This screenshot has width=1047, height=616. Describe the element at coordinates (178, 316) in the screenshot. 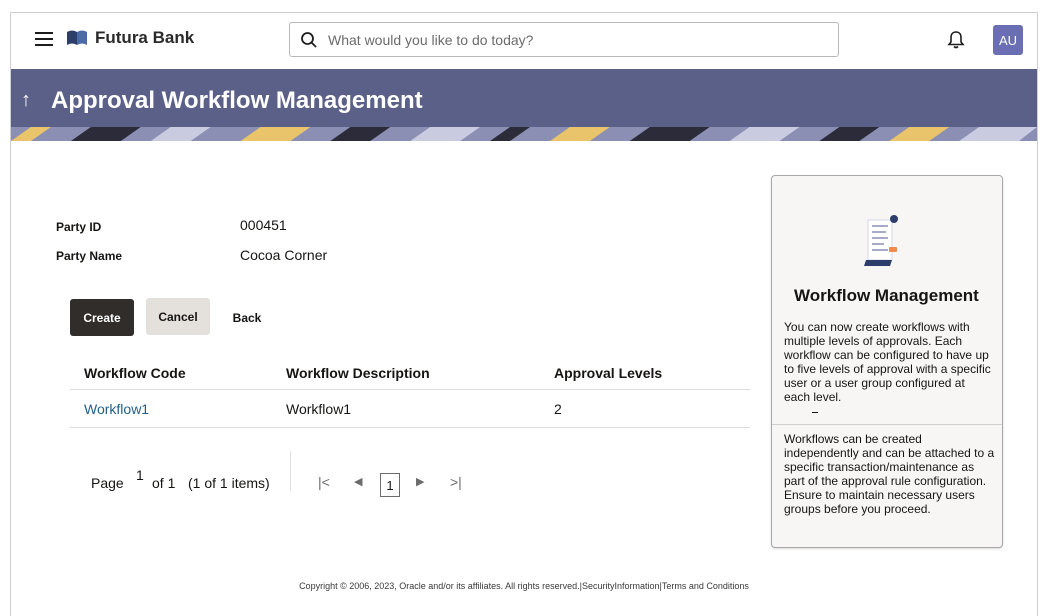

I see `cancel-button: Cancel` at that location.